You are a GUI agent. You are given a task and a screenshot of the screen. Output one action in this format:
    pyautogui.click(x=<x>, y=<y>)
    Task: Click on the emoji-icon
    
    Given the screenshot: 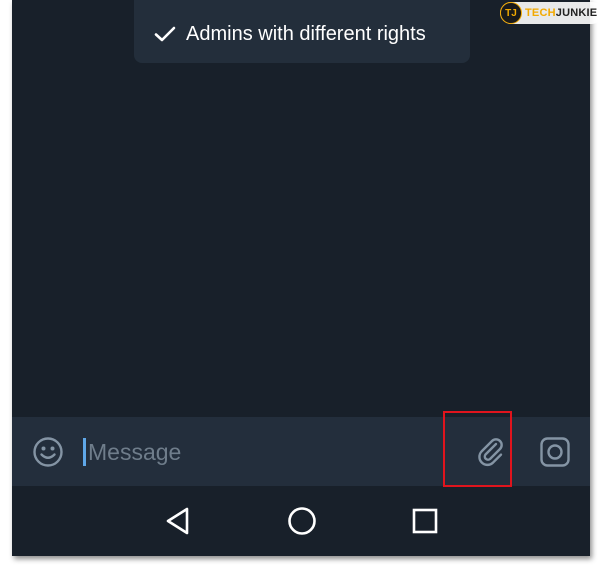 What is the action you would take?
    pyautogui.click(x=48, y=452)
    